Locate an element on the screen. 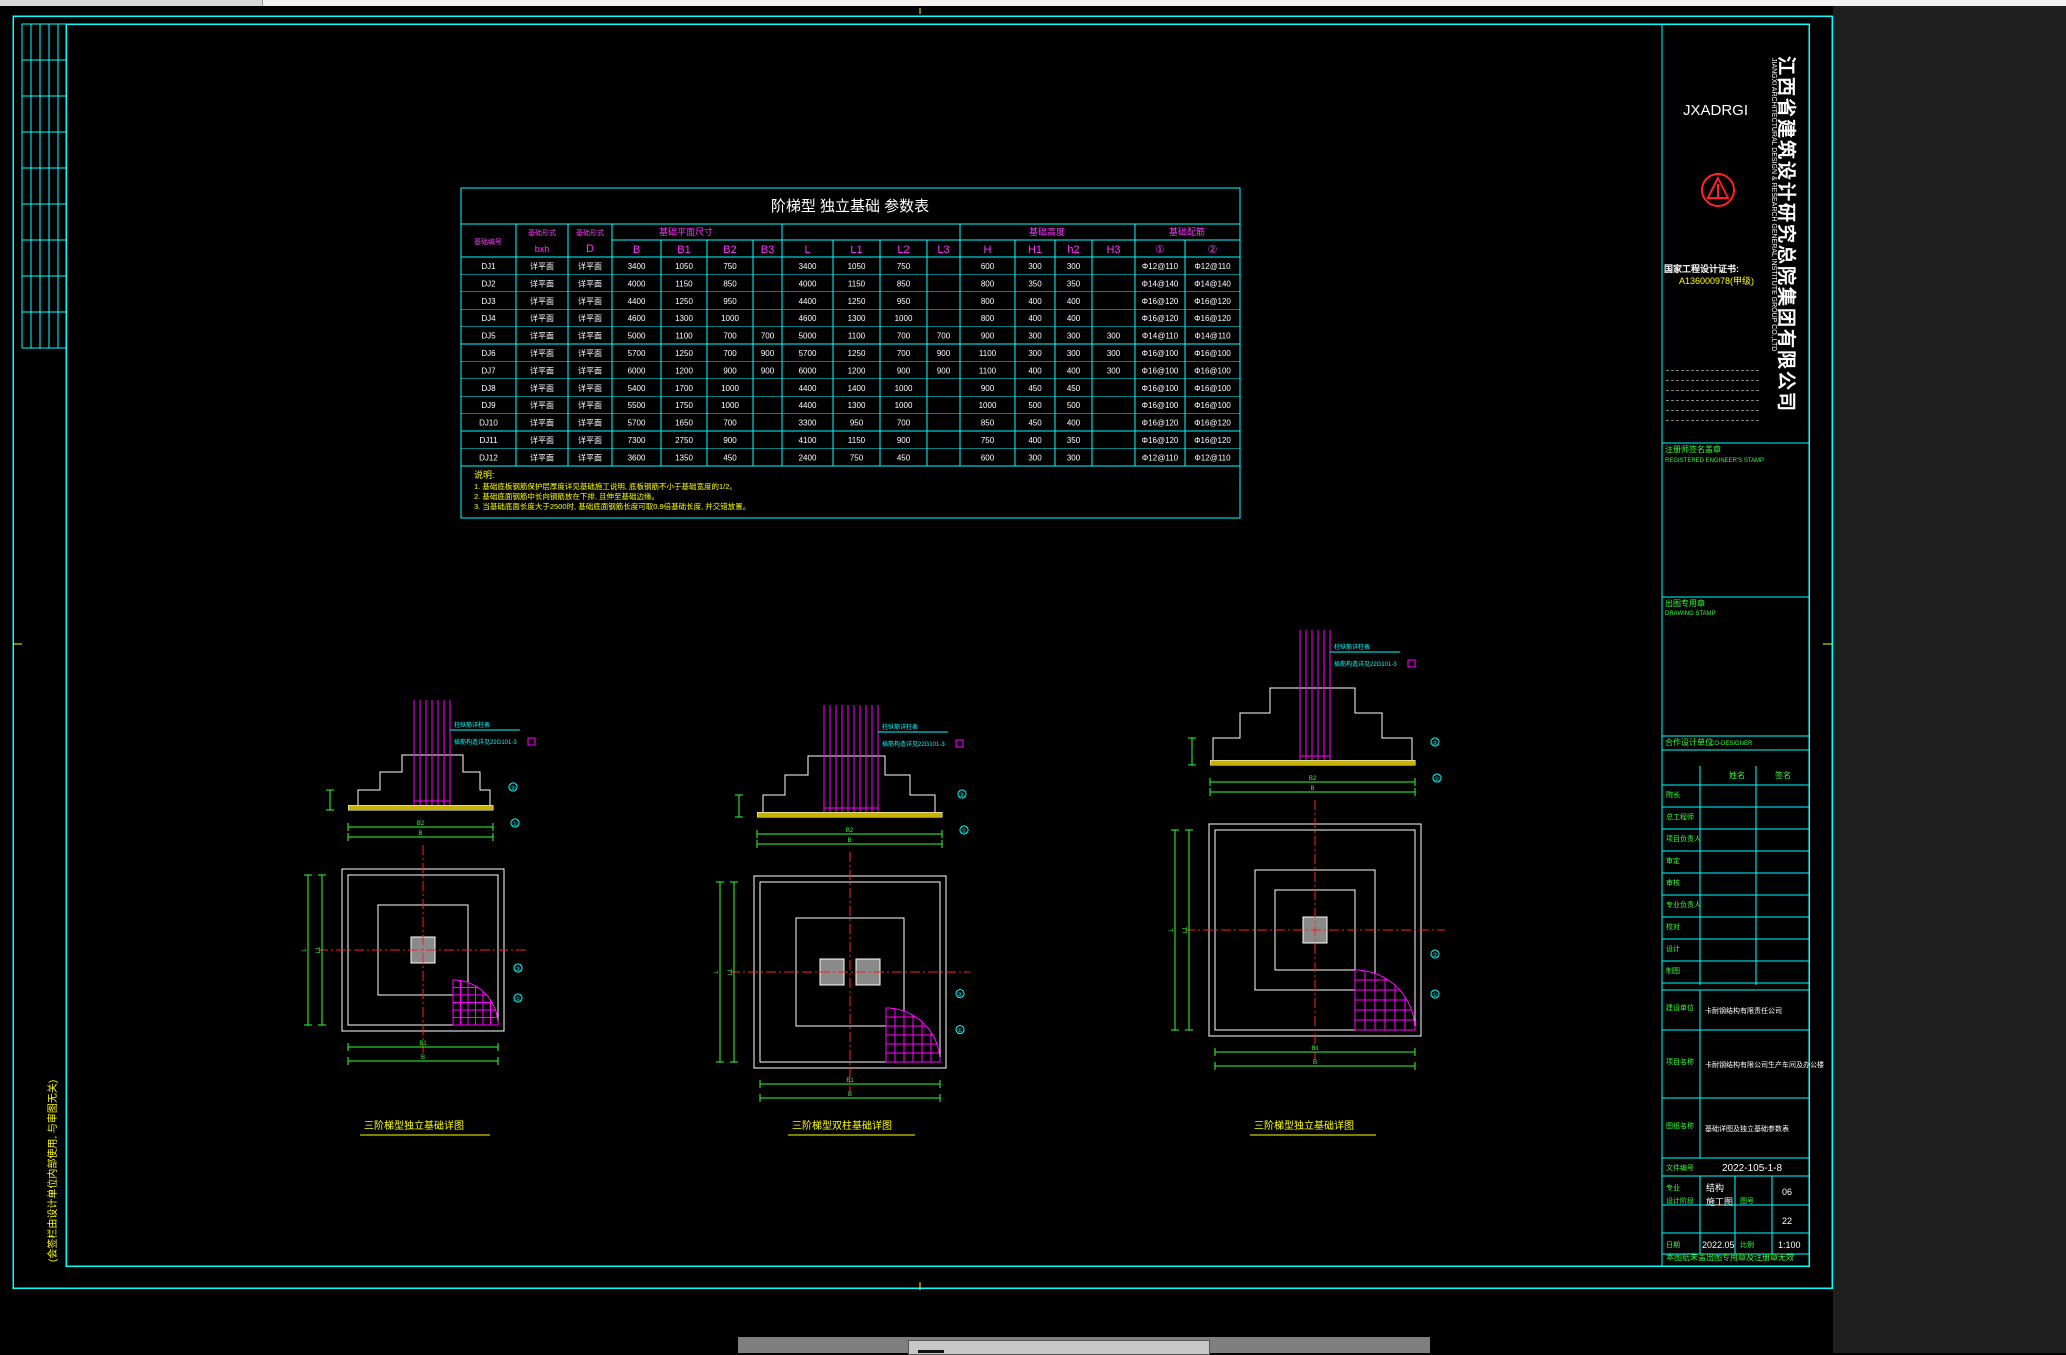 This screenshot has height=1355, width=2066. cert-label: 出图专用章 is located at coordinates (1685, 603).